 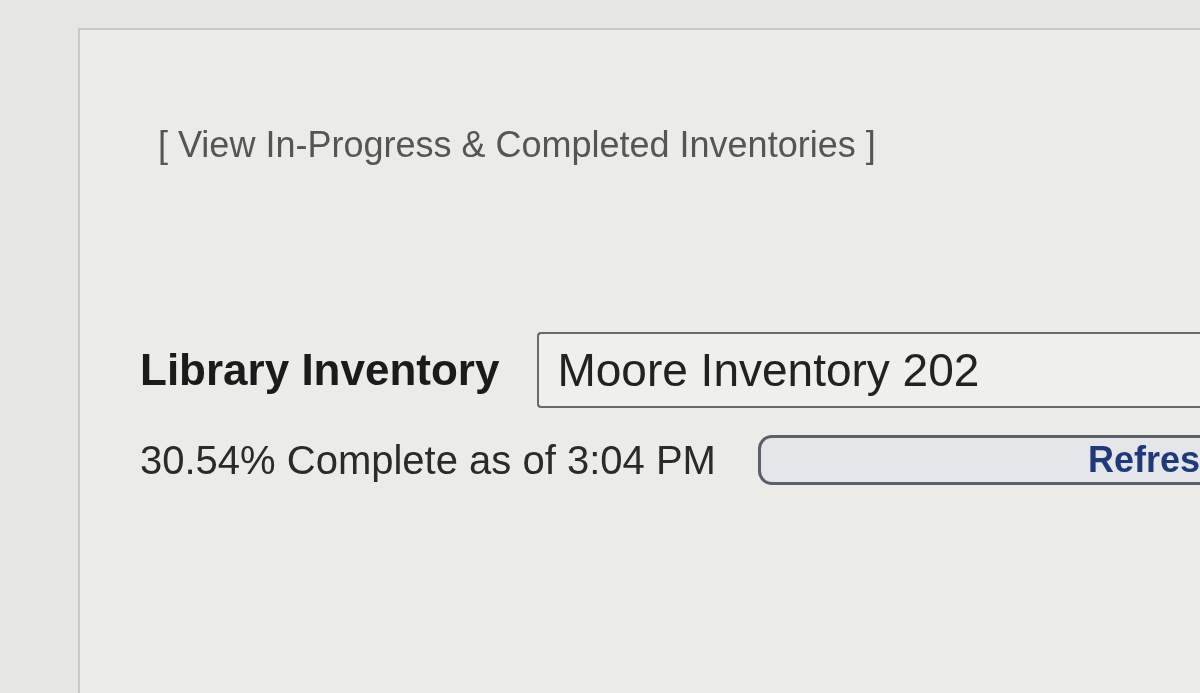 What do you see at coordinates (517, 144) in the screenshot?
I see `inventories-link: [ View In-Progress & Completed Inventories ]` at bounding box center [517, 144].